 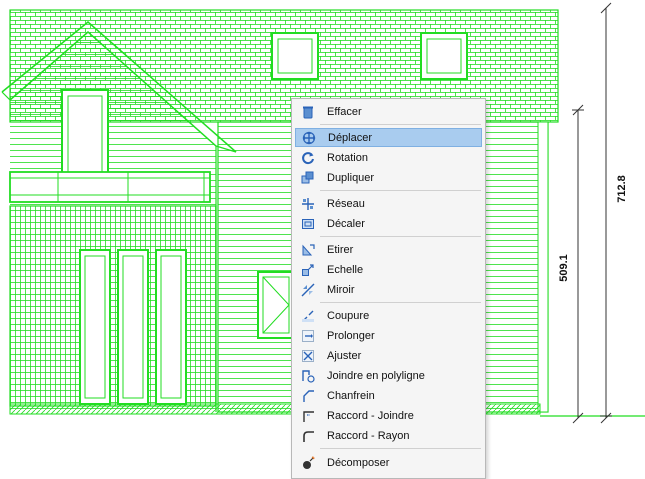 I want to click on menu-item-label: Echelle, so click(x=345, y=269).